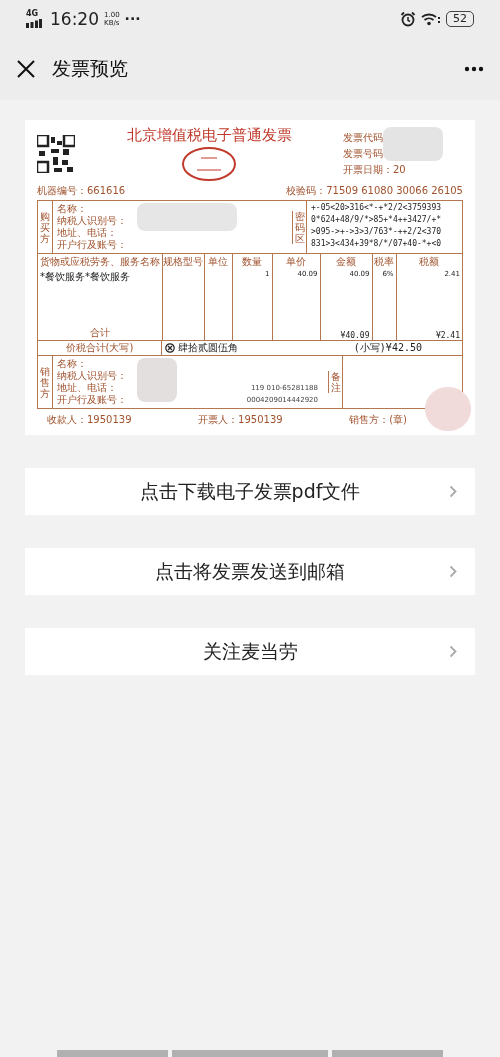  Describe the element at coordinates (209, 135) in the screenshot. I see `invoice-title: 北京增值税电子普通发票` at that location.